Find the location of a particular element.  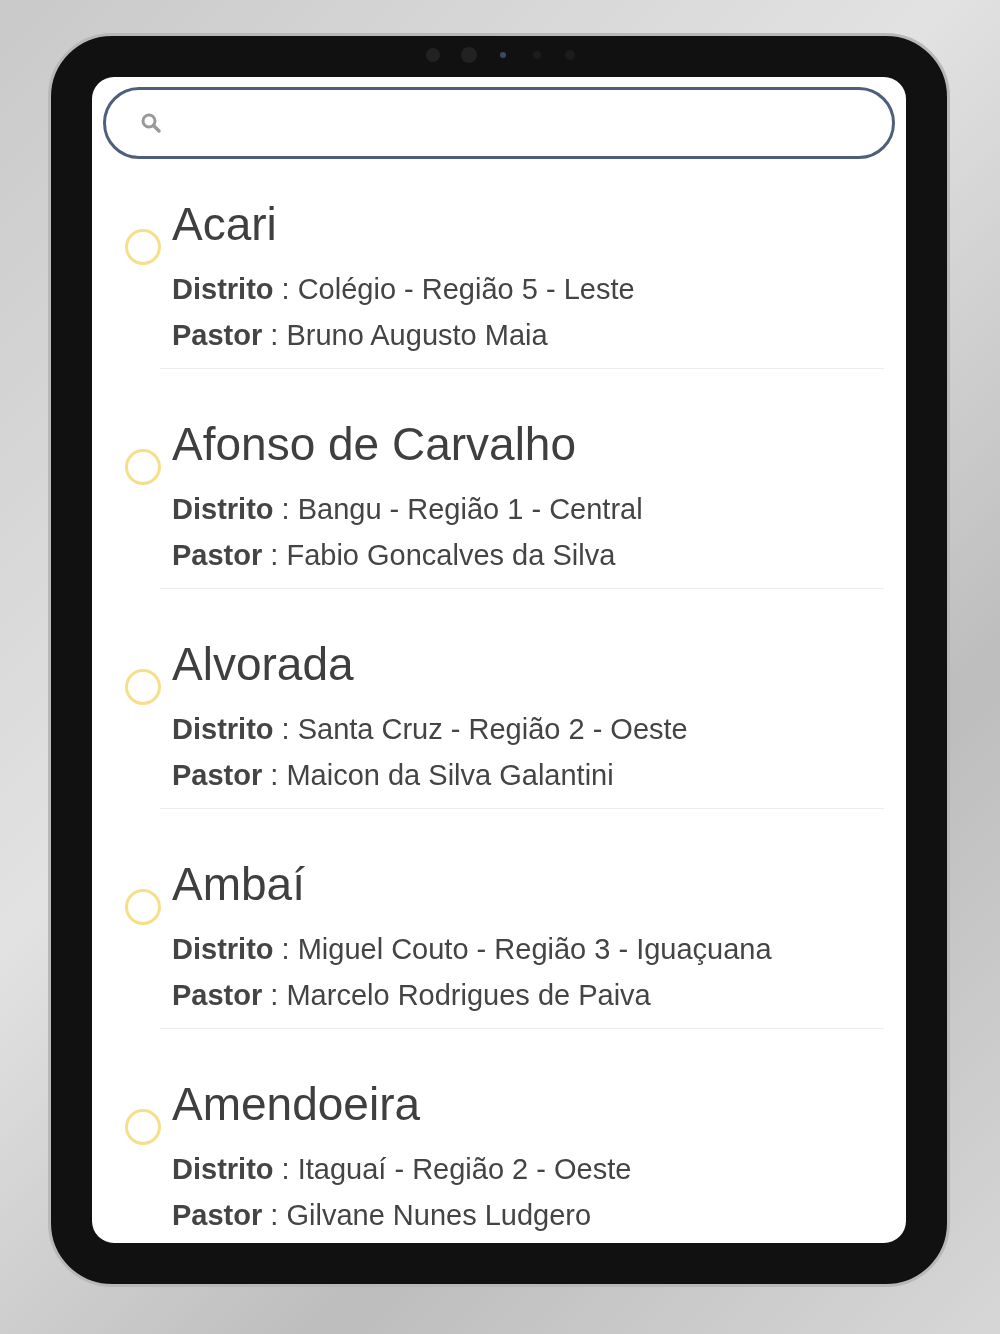

church-name: Amendoeira is located at coordinates (297, 1104).